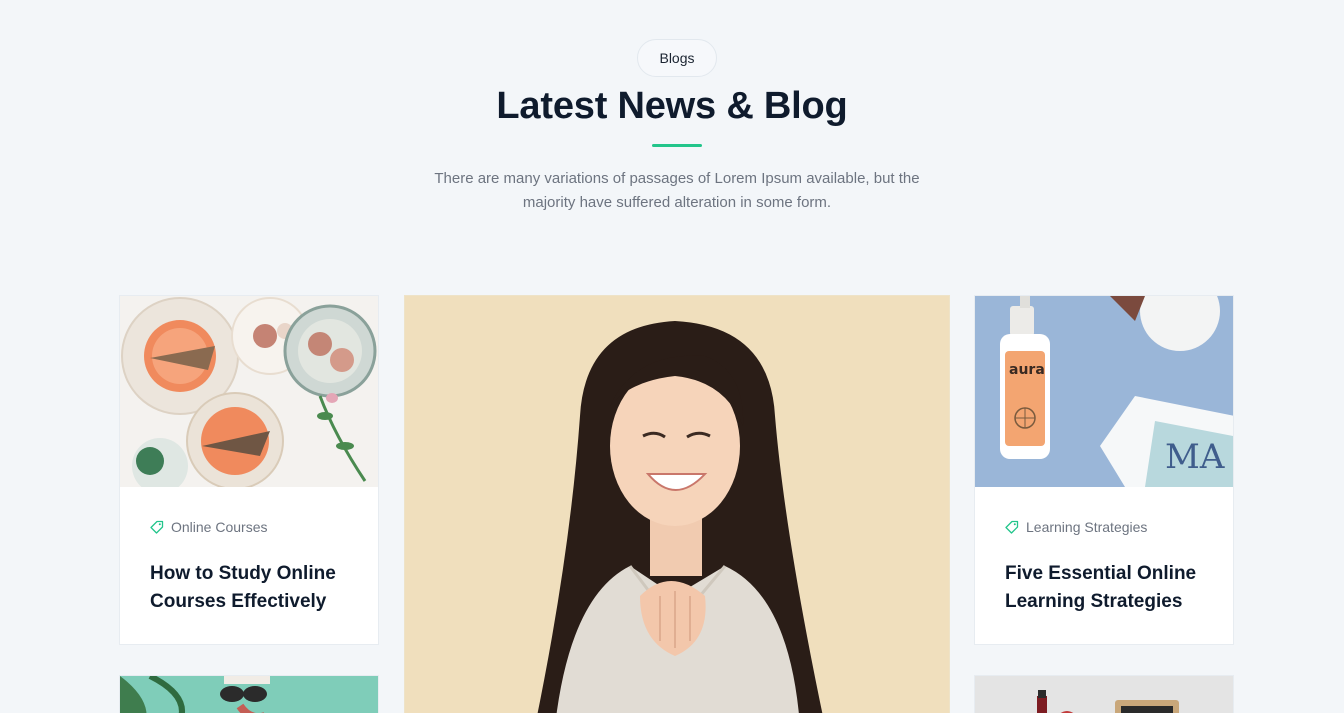 The image size is (1344, 713). Describe the element at coordinates (672, 106) in the screenshot. I see `section-title: Latest News & Blog` at that location.